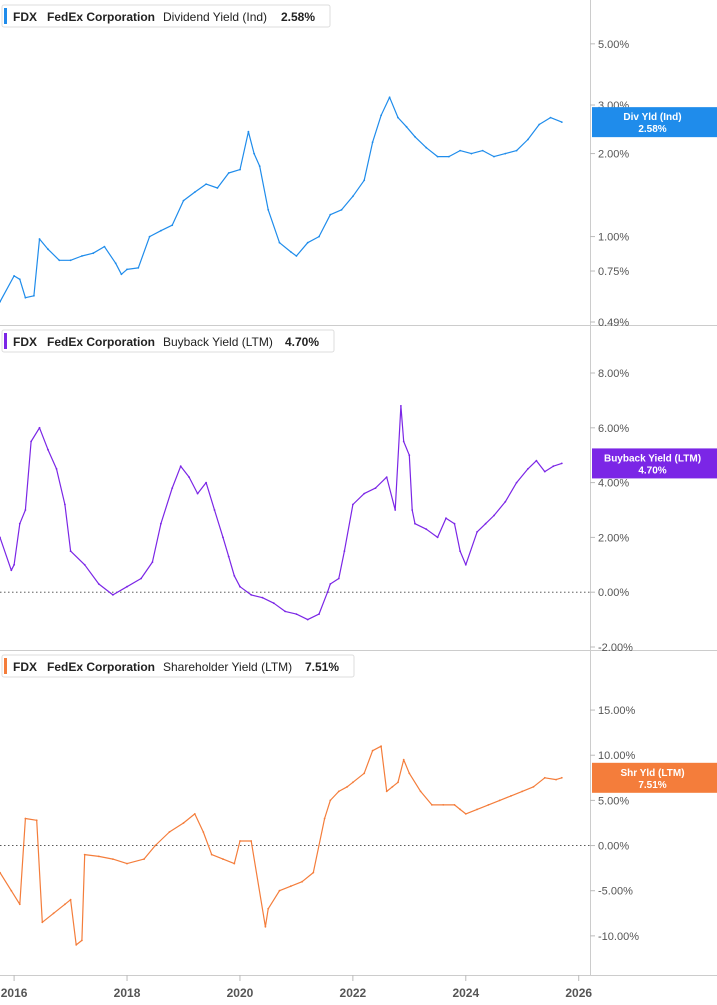 The width and height of the screenshot is (717, 1005). I want to click on y-tick-label: -5.00%, so click(615, 892).